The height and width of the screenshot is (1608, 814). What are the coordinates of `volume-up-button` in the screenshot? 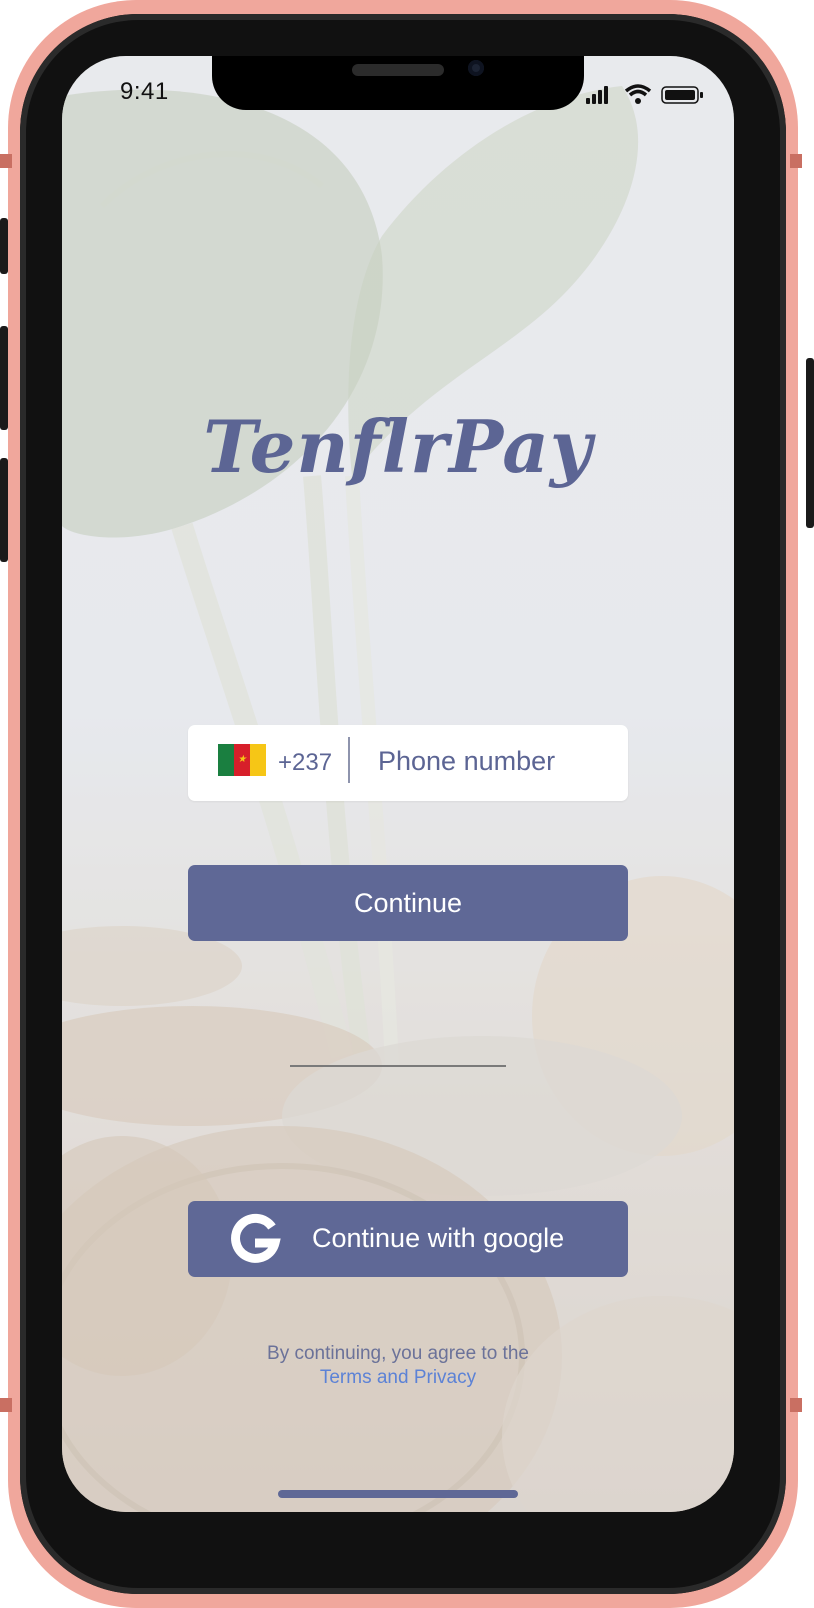 It's located at (4, 378).